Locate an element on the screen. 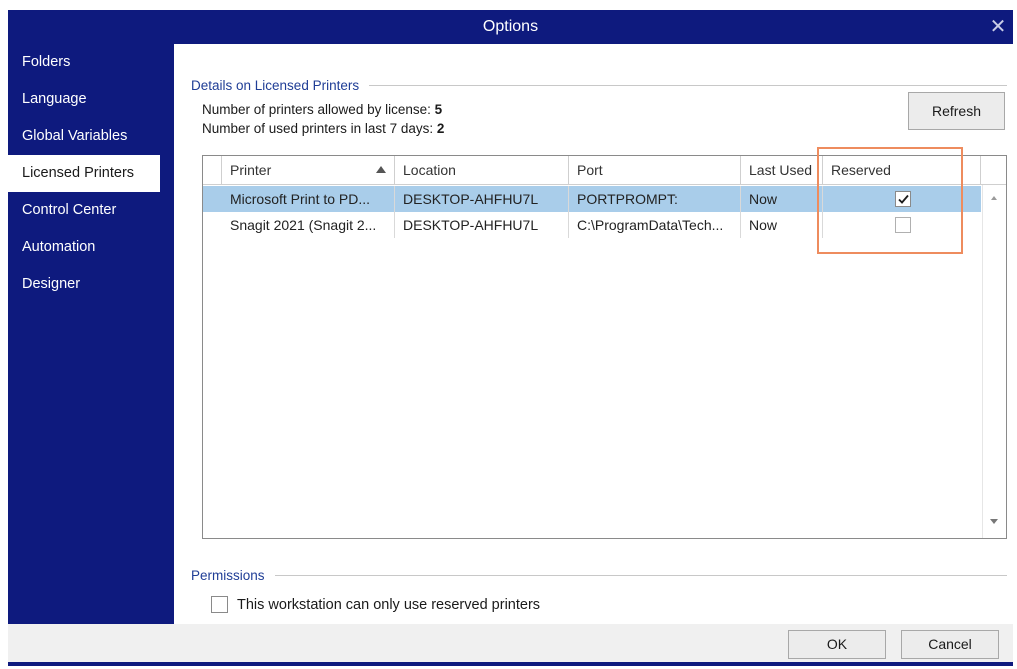  allowed-printers-info: Number of printers allowed by license: 5 is located at coordinates (322, 109).